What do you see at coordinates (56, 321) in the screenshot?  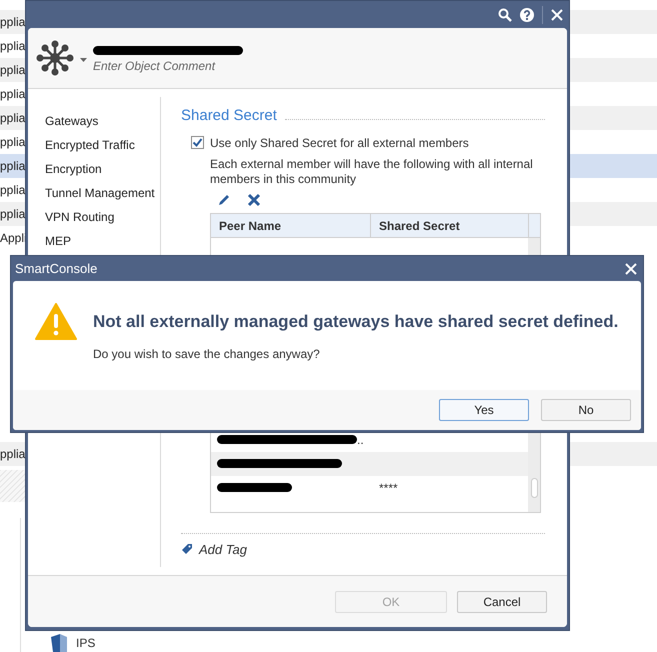 I see `warning-icon` at bounding box center [56, 321].